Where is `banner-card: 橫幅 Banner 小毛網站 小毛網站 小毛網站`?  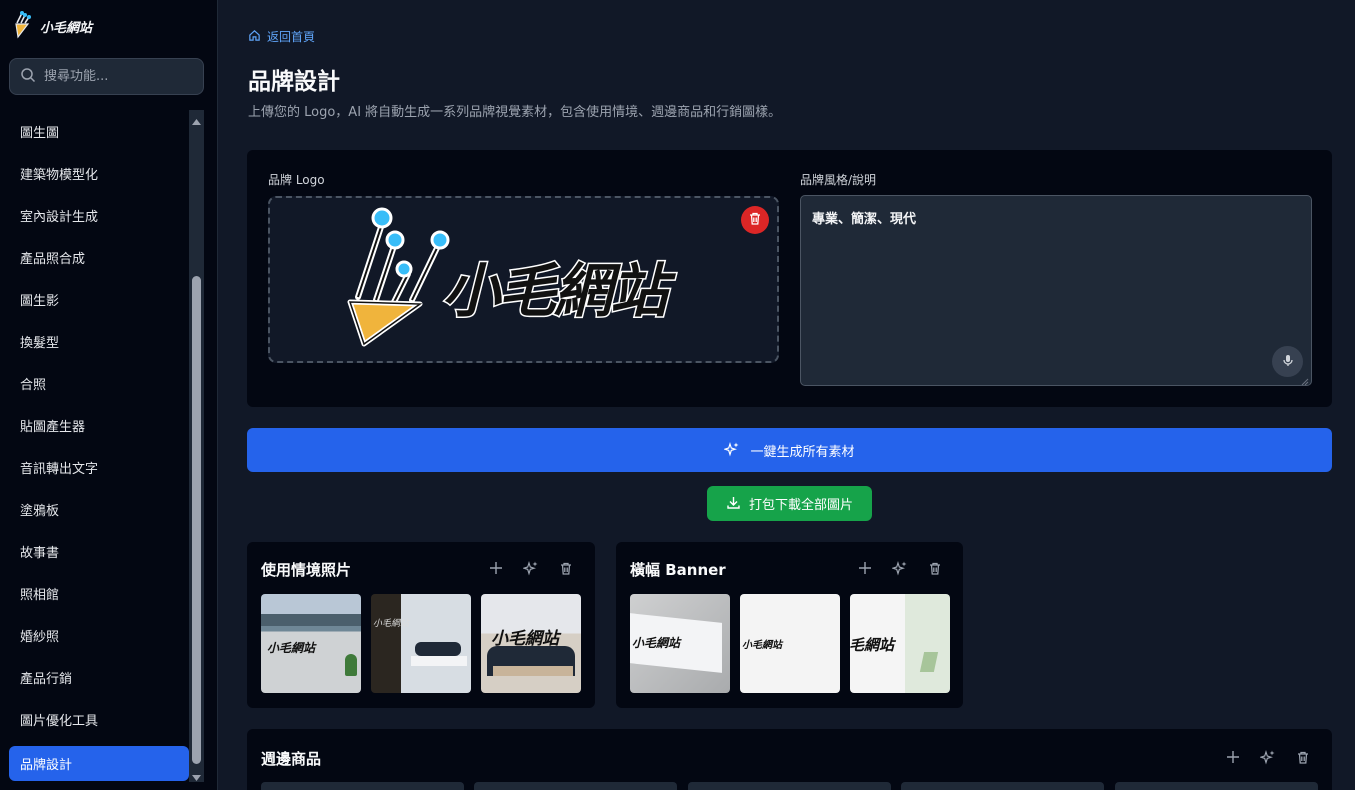
banner-card: 橫幅 Banner 小毛網站 小毛網站 小毛網站 is located at coordinates (789, 625).